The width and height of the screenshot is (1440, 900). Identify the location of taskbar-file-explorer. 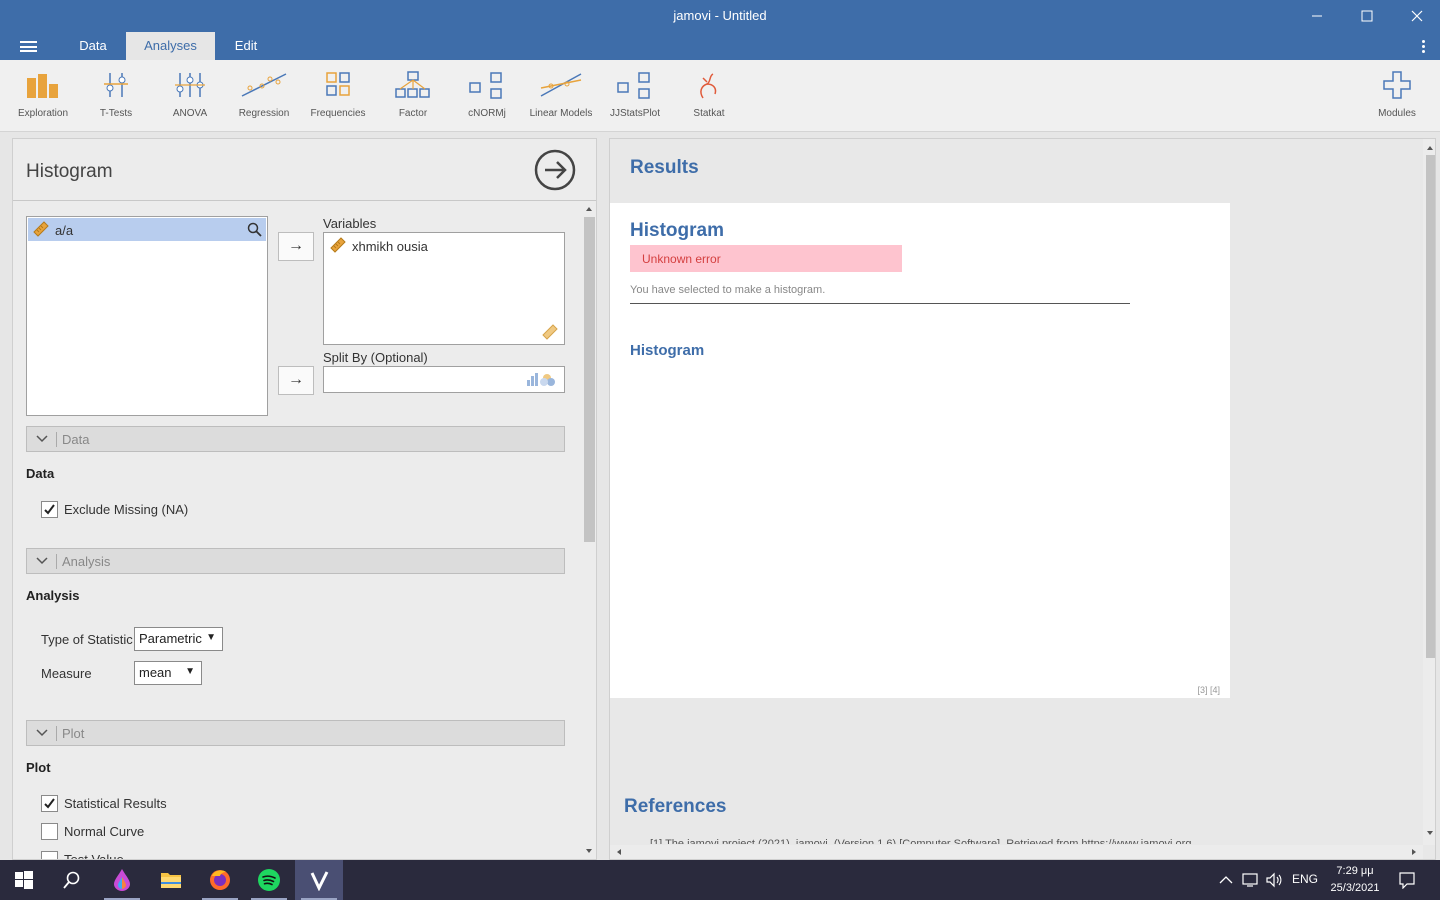
(171, 880).